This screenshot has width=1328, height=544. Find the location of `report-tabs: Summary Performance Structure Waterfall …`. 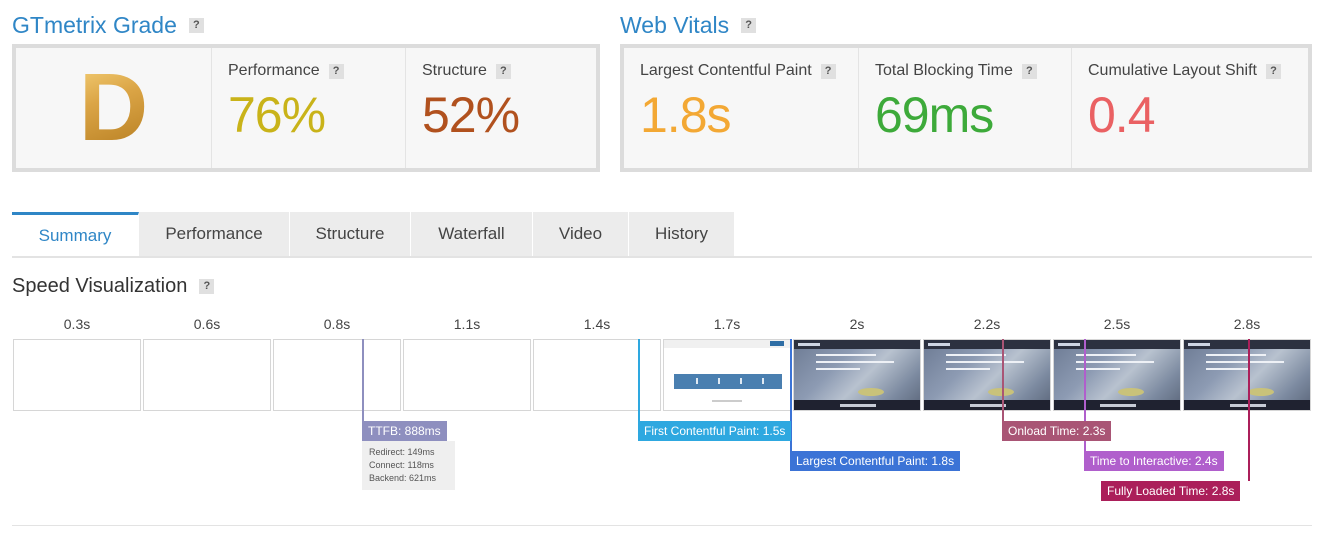

report-tabs: Summary Performance Structure Waterfall … is located at coordinates (373, 234).